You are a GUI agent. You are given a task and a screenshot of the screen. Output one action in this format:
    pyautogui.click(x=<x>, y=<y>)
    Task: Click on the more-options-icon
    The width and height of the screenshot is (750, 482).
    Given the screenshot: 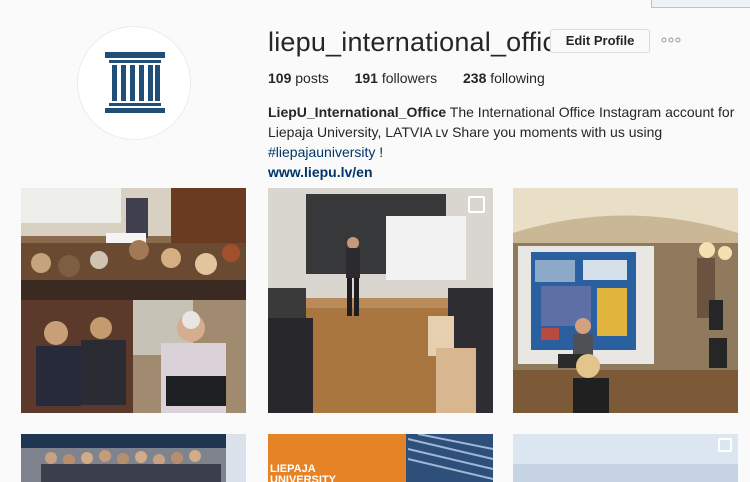 What is the action you would take?
    pyautogui.click(x=672, y=40)
    